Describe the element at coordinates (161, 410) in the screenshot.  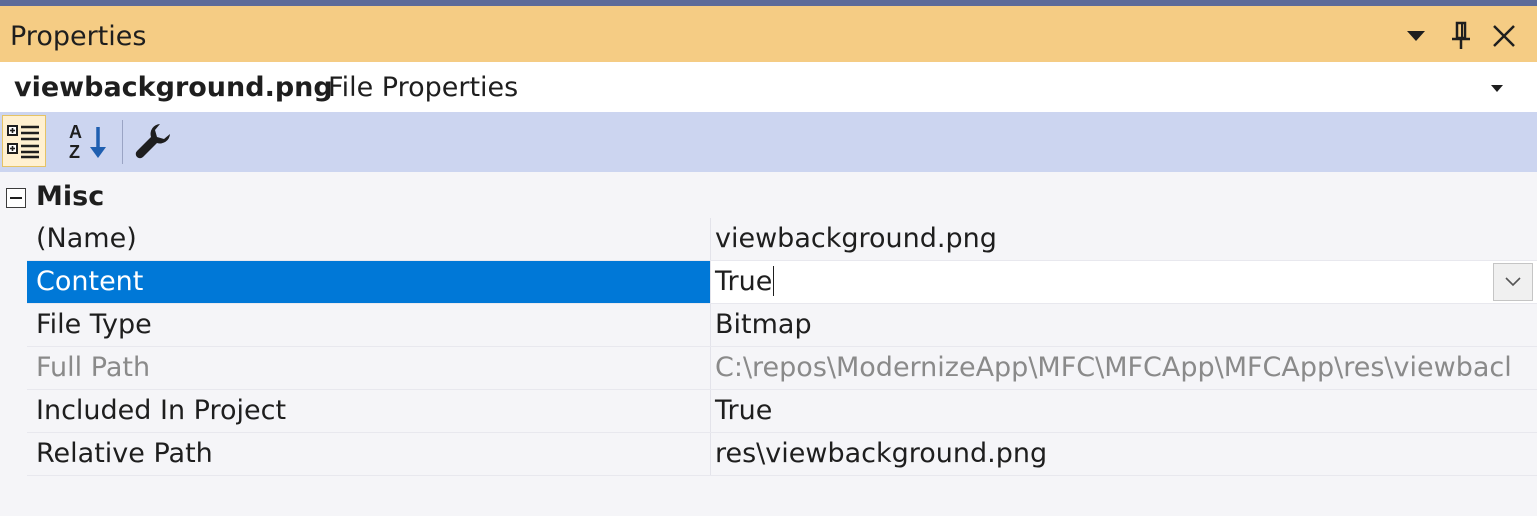
I see `property-name: Included In Project` at that location.